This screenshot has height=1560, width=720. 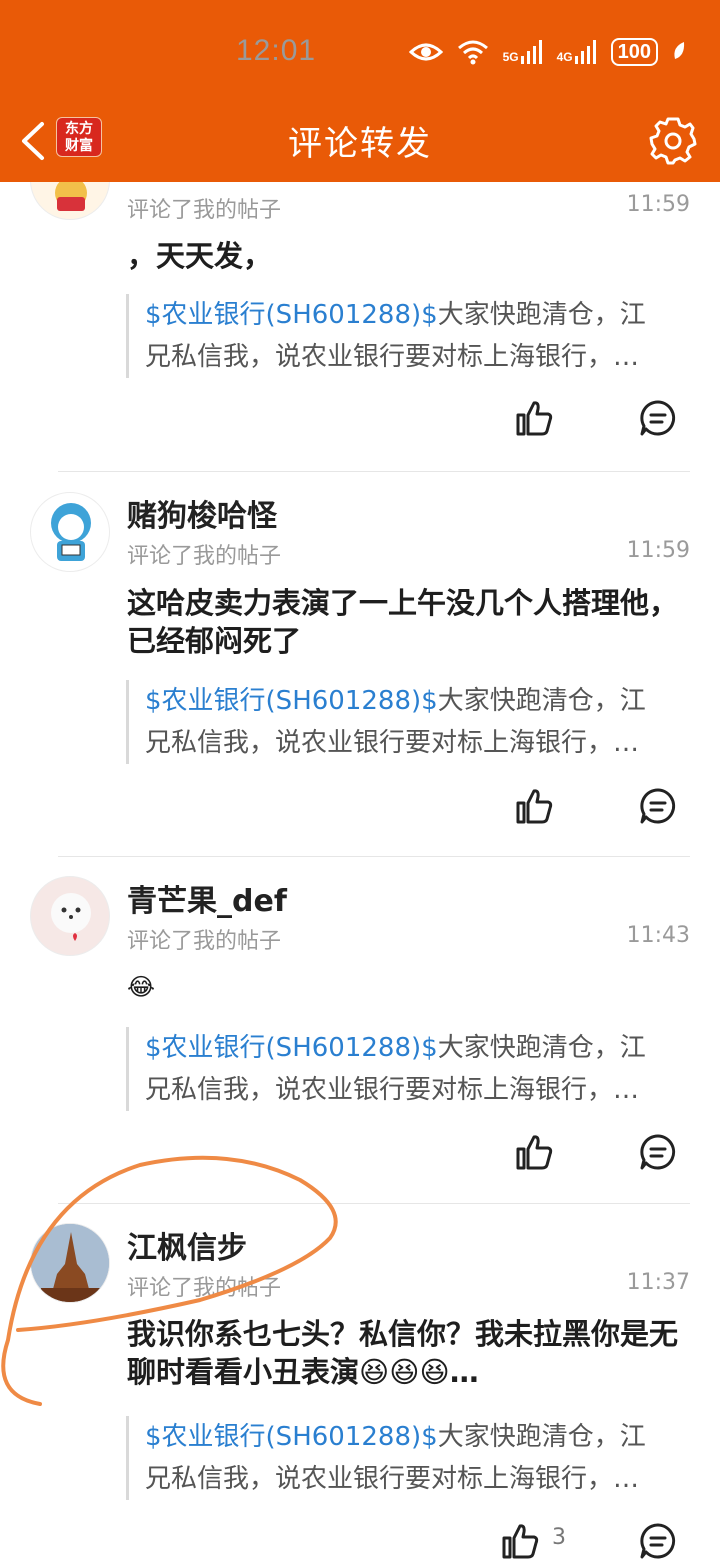 I want to click on eye-icon, so click(x=425, y=52).